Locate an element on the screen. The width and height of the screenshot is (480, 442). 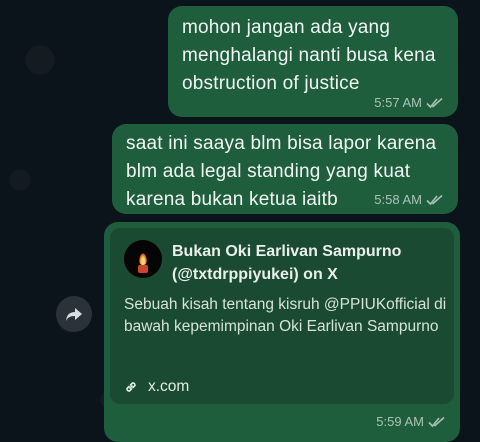
forward-arrow-icon is located at coordinates (74, 314).